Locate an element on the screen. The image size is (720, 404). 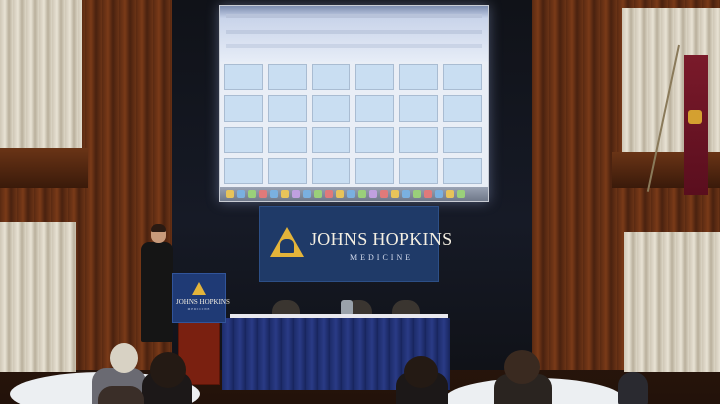
ribbon-menu-row is located at coordinates (354, 16).